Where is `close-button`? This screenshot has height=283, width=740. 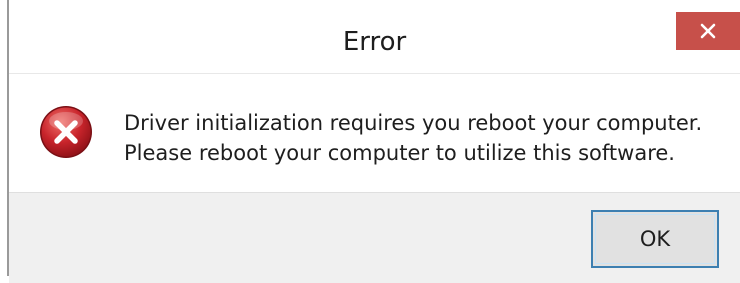 close-button is located at coordinates (708, 31).